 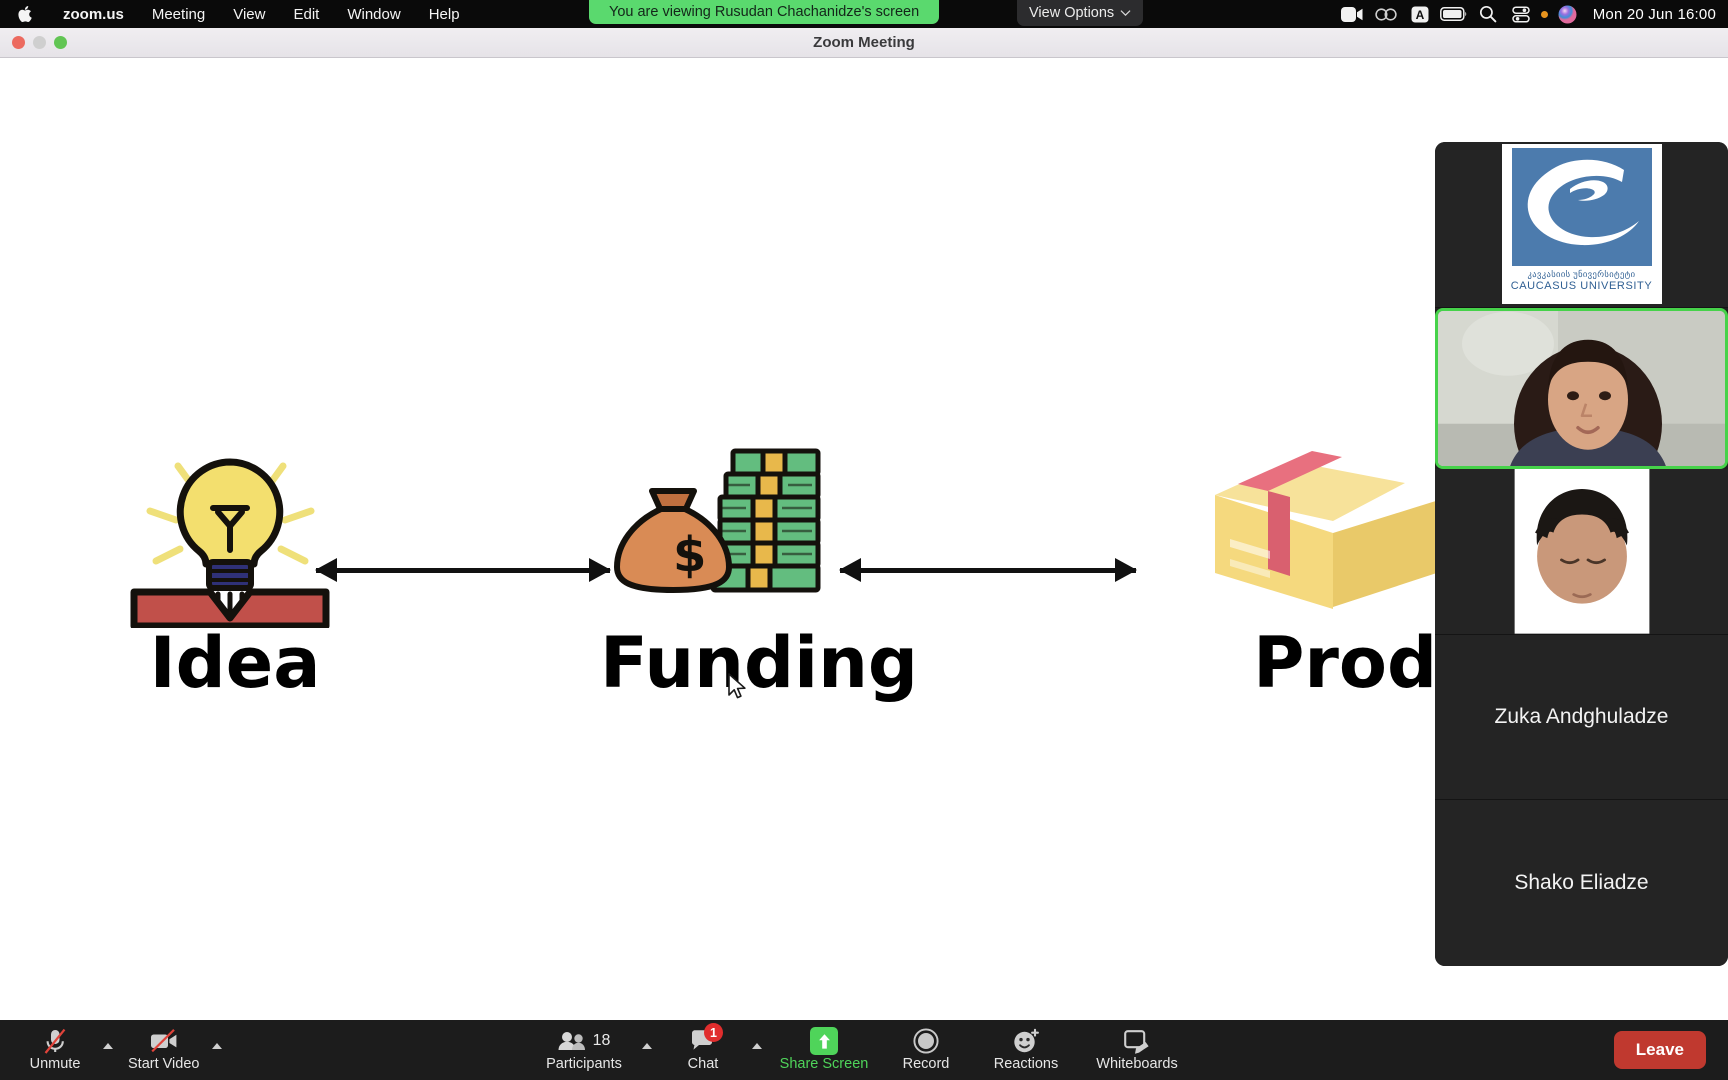 I want to click on whiteboards-button: Whiteboards, so click(x=1137, y=1050).